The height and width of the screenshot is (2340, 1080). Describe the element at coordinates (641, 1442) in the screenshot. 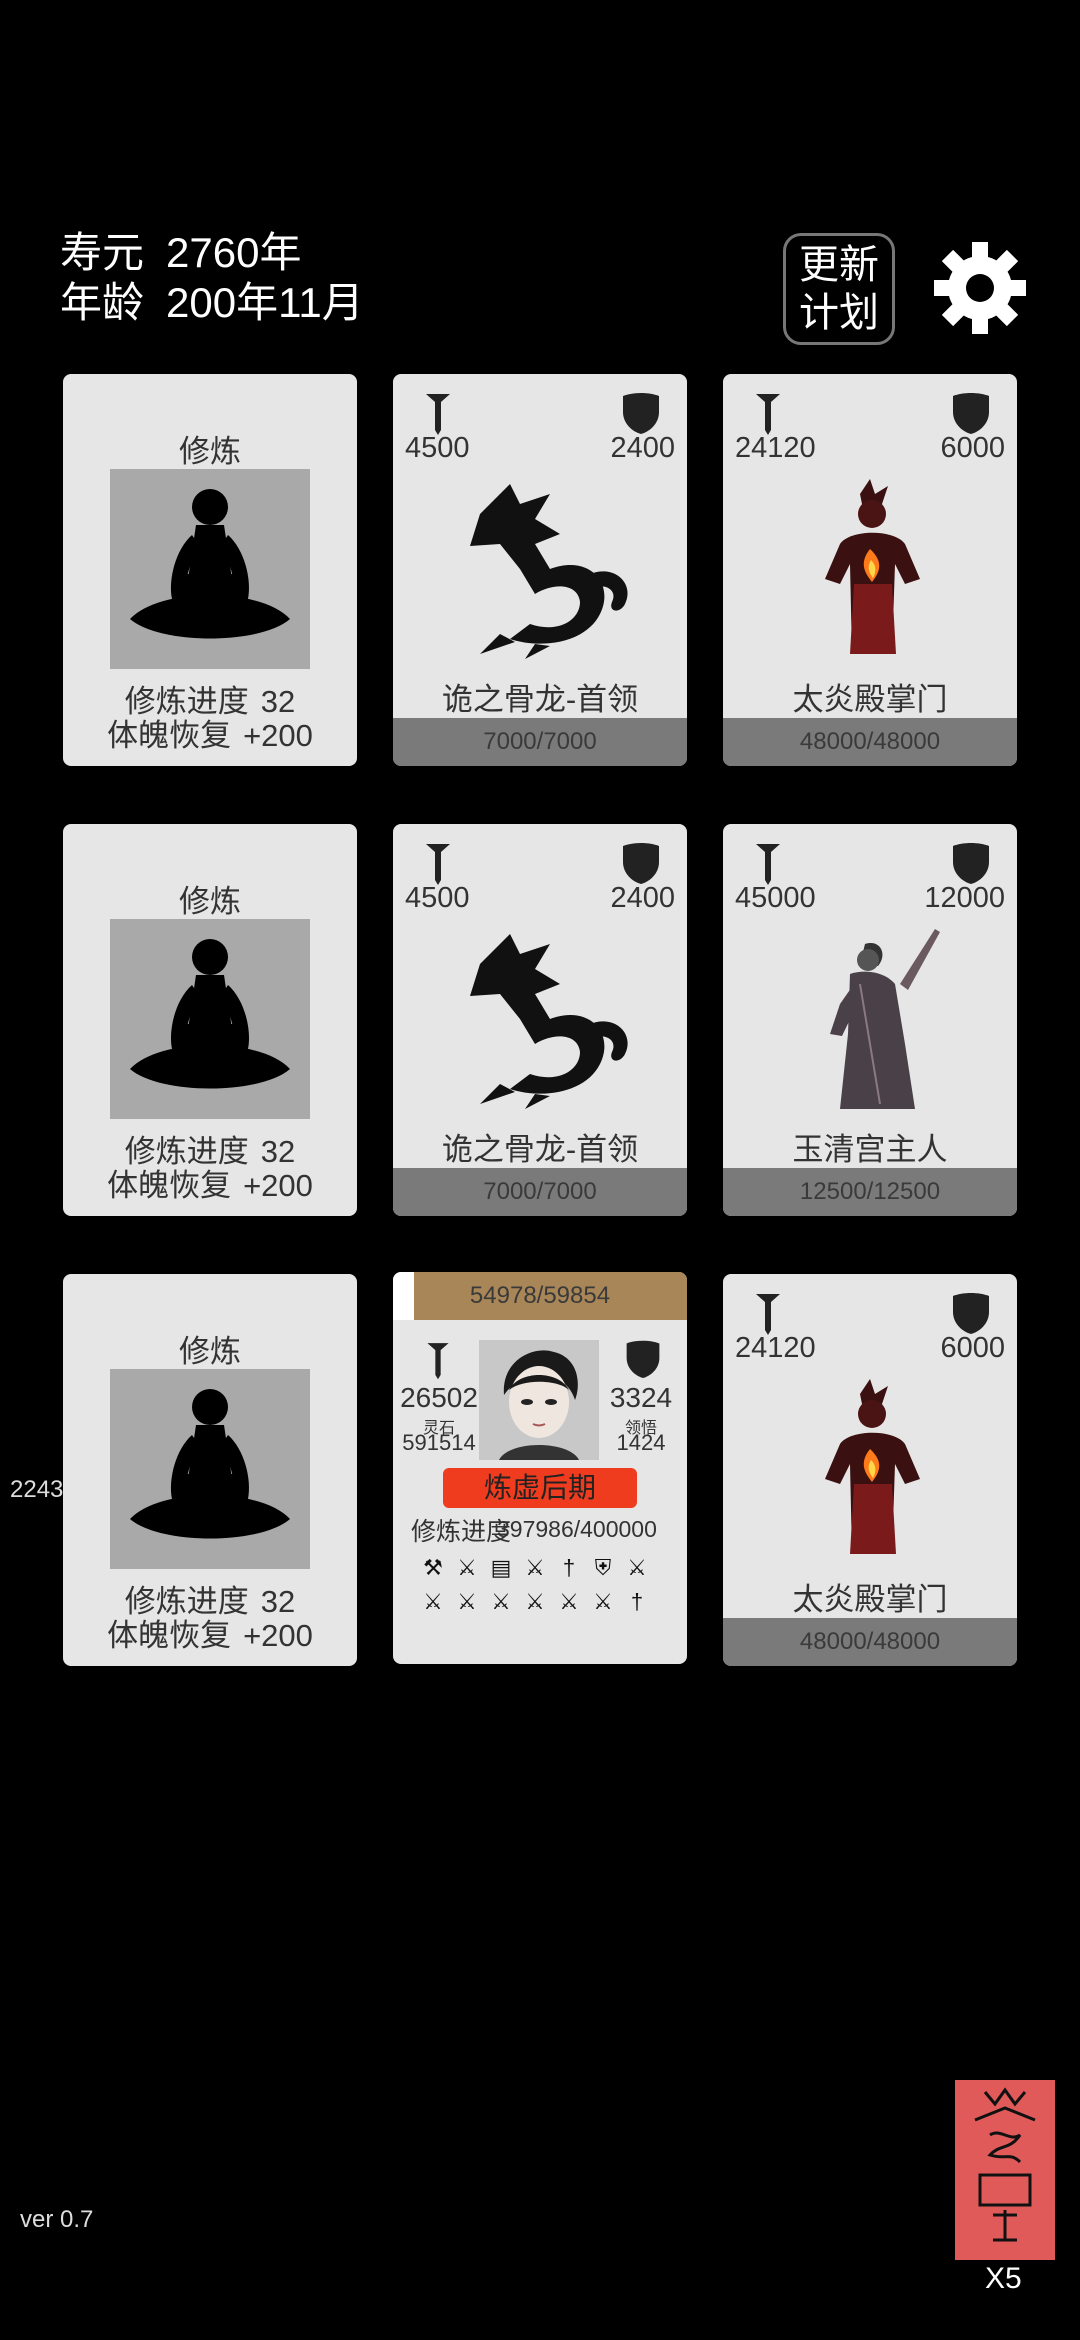

I see `insight-value: 1424` at that location.